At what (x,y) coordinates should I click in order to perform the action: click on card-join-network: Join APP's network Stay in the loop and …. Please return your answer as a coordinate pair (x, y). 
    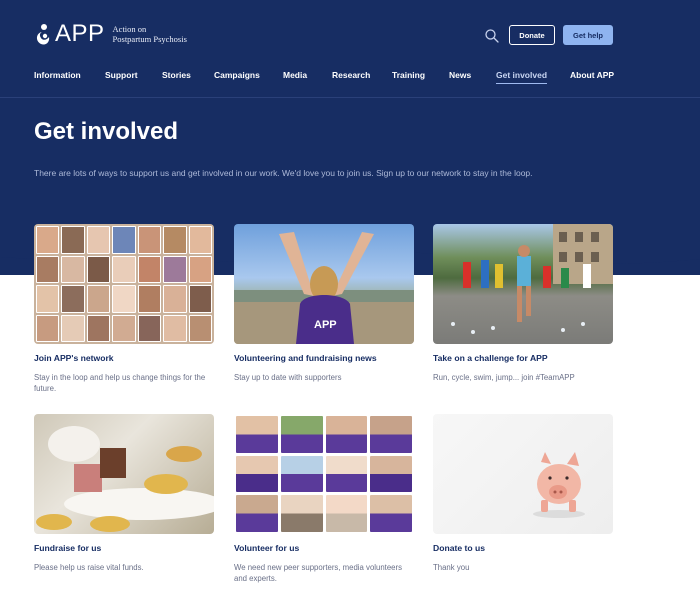
    Looking at the image, I should click on (124, 309).